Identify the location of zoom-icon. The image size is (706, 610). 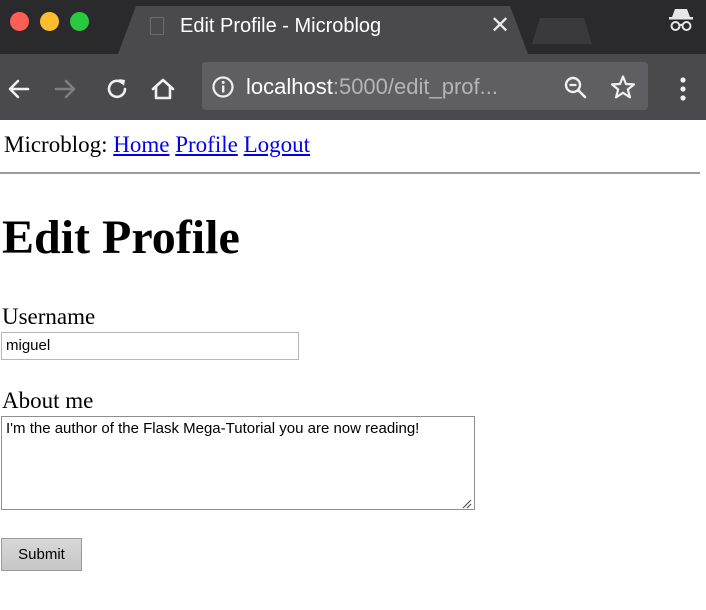
(575, 87).